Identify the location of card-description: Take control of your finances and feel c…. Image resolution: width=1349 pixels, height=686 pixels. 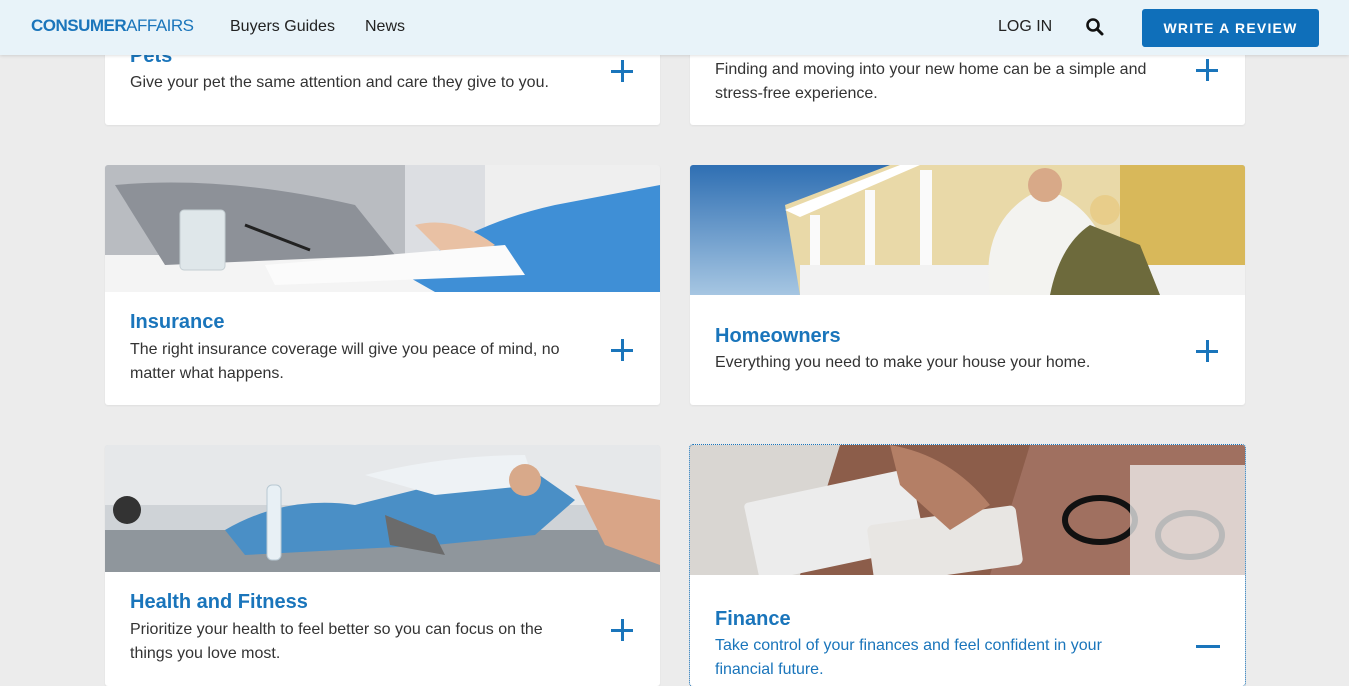
(908, 657).